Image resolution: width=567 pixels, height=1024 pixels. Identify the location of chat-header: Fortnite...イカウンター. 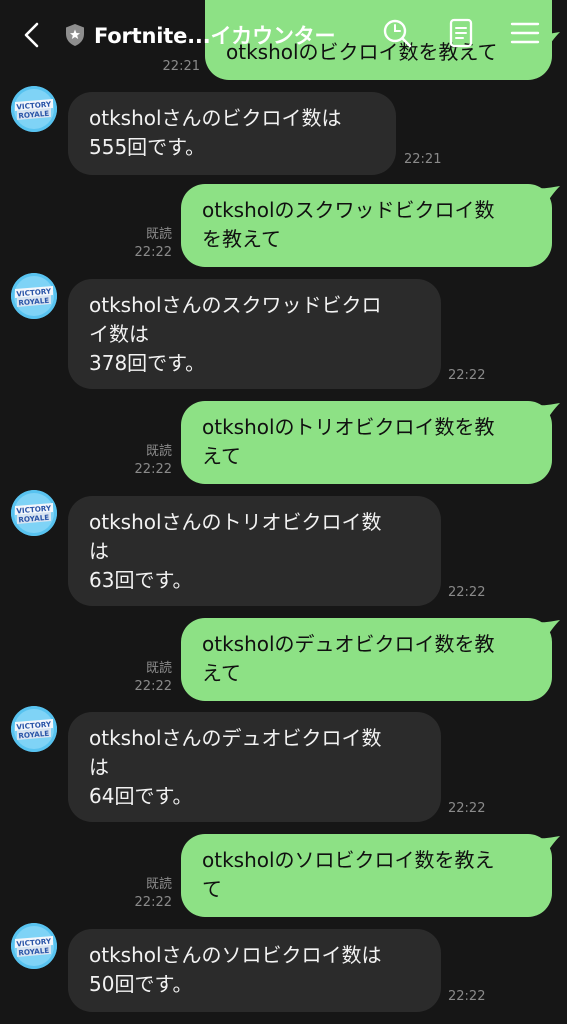
(283, 33).